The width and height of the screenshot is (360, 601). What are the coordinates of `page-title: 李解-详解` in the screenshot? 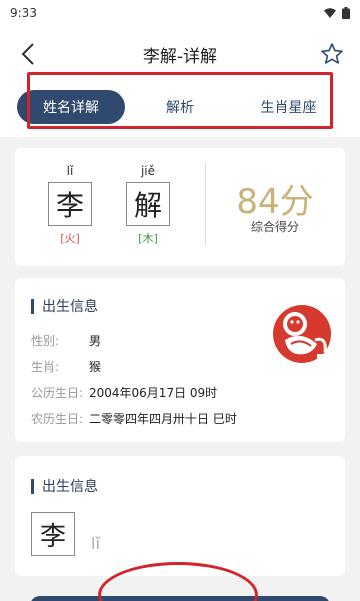 It's located at (180, 57).